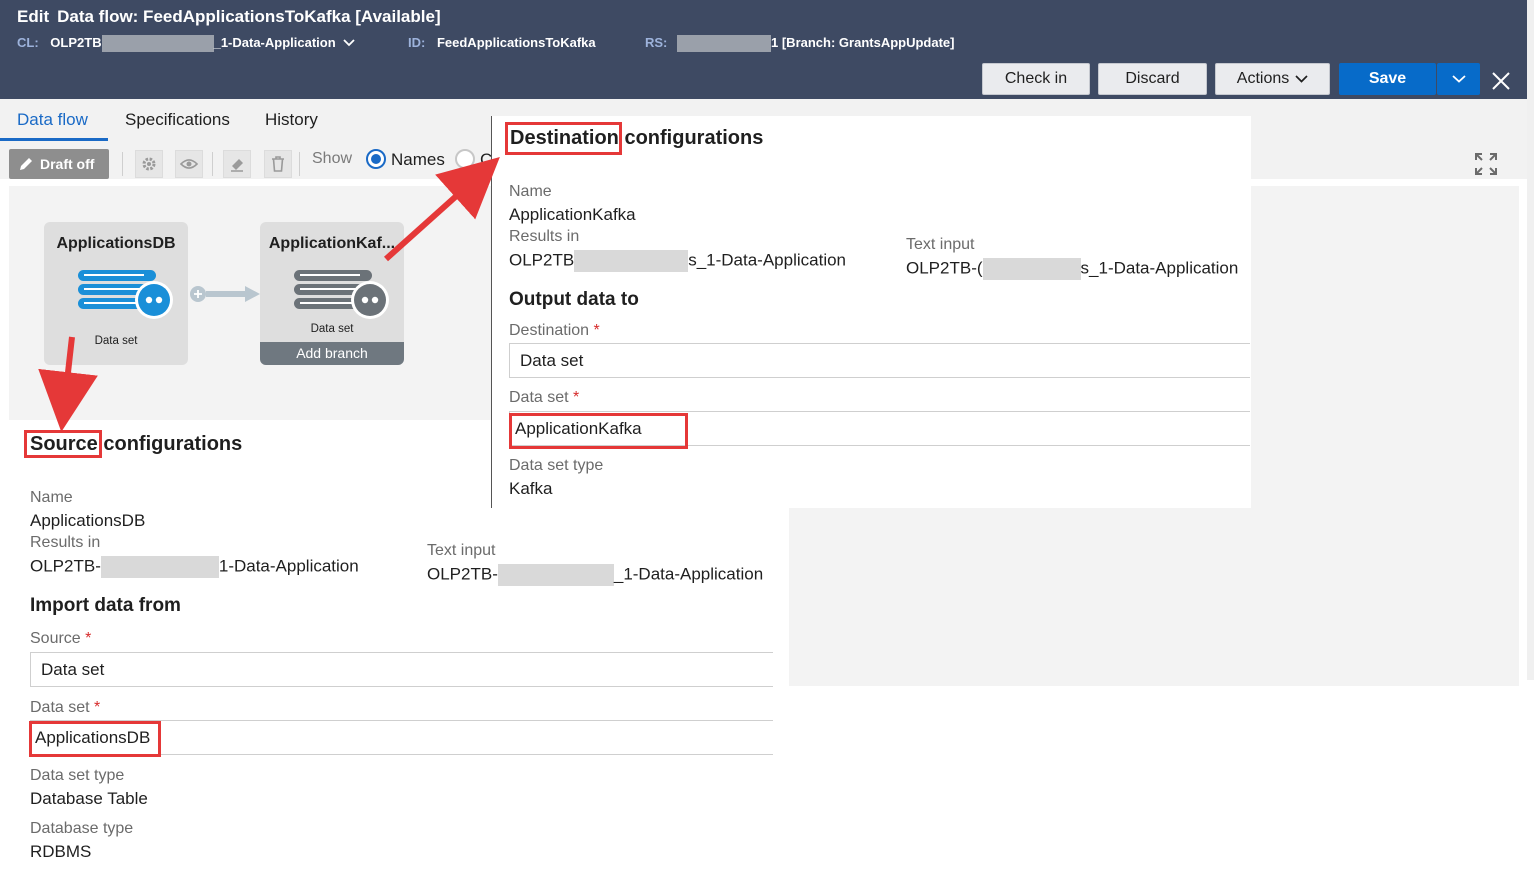  I want to click on annotation-arrows, so click(269, 294).